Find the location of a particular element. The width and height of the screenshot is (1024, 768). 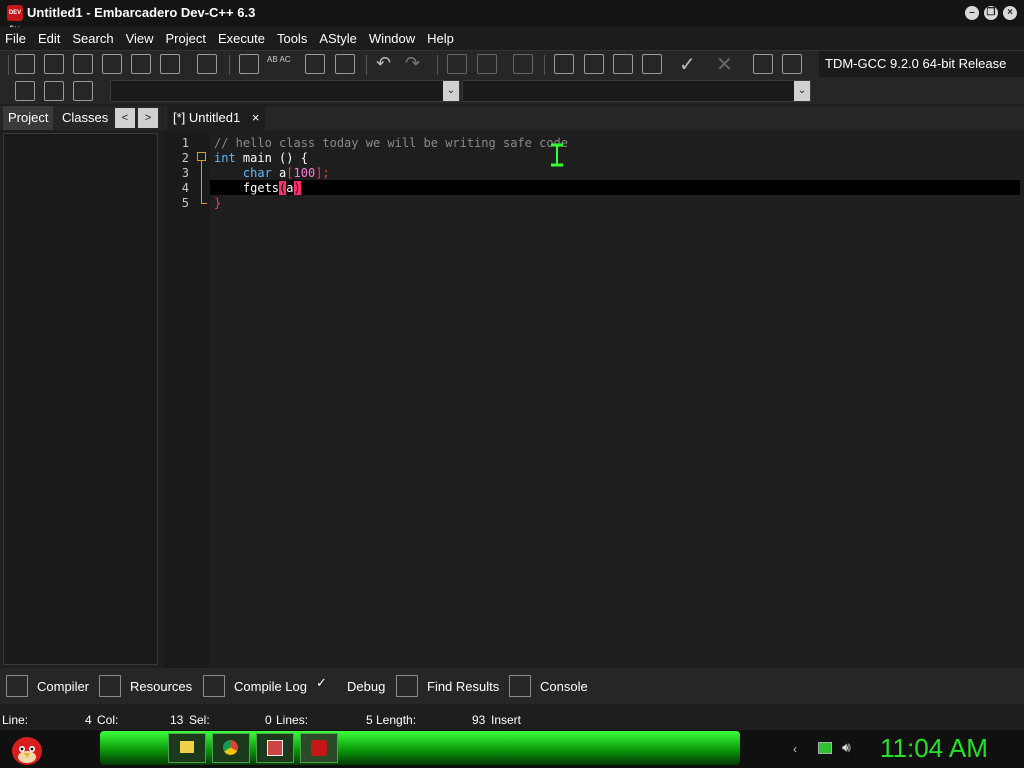

tile-icon is located at coordinates (623, 64).